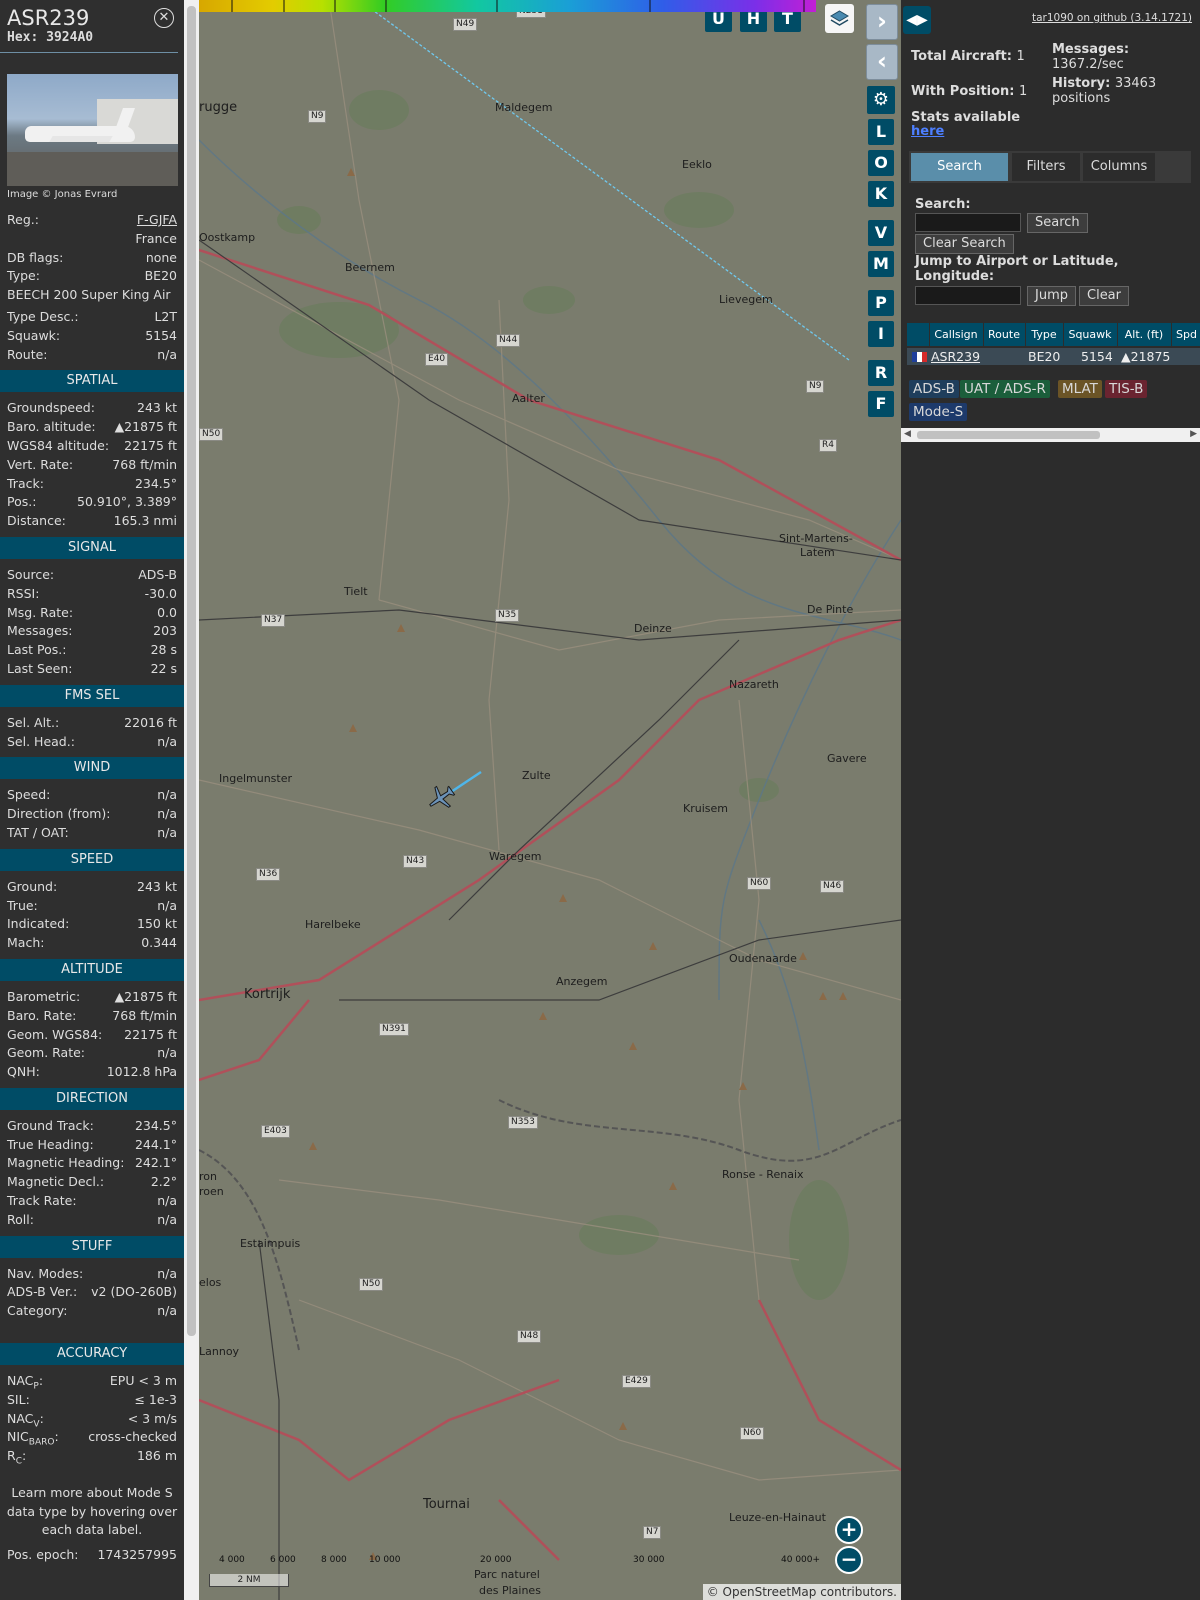 The width and height of the screenshot is (1200, 1600). Describe the element at coordinates (881, 194) in the screenshot. I see `toggle-button-k: K` at that location.